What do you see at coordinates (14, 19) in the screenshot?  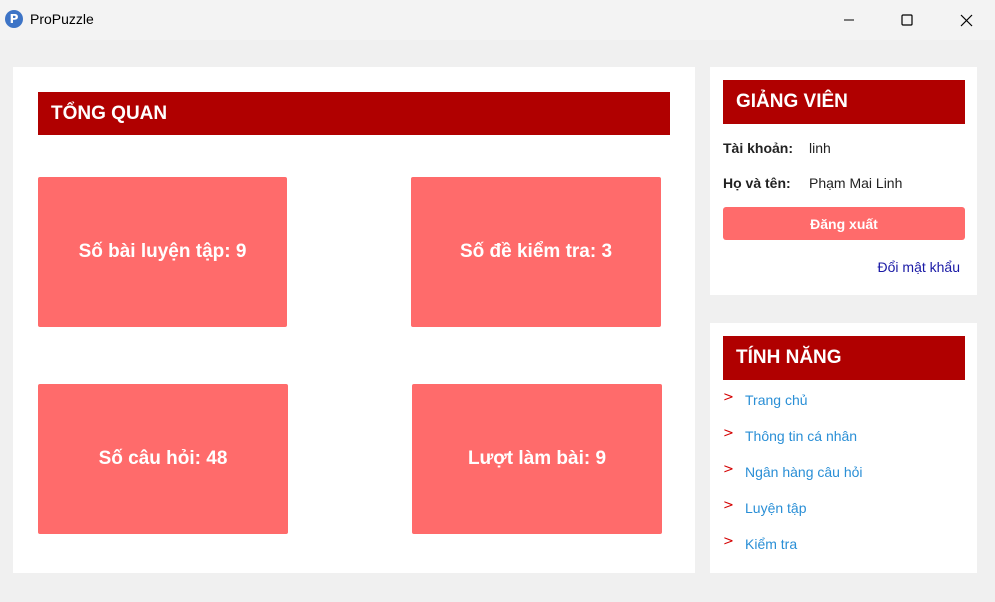 I see `propuzzle-logo-icon: P` at bounding box center [14, 19].